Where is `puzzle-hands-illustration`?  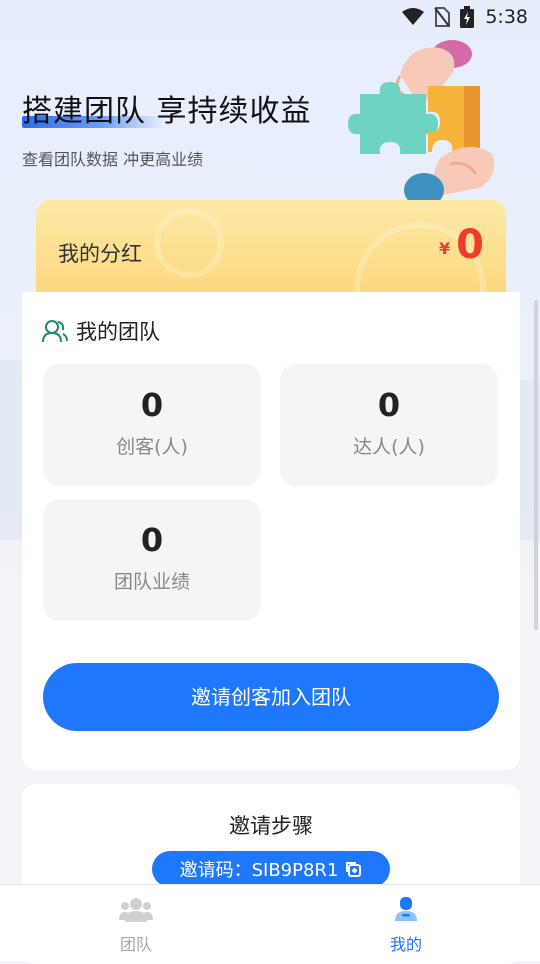 puzzle-hands-illustration is located at coordinates (421, 123).